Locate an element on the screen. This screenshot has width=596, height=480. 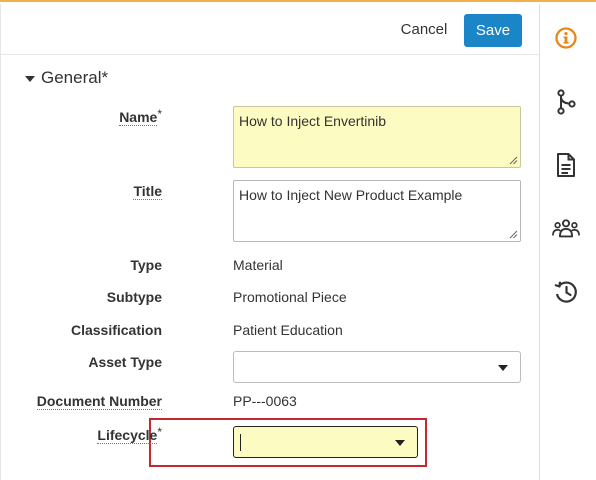
asset-type-label: Asset Type is located at coordinates (125, 362).